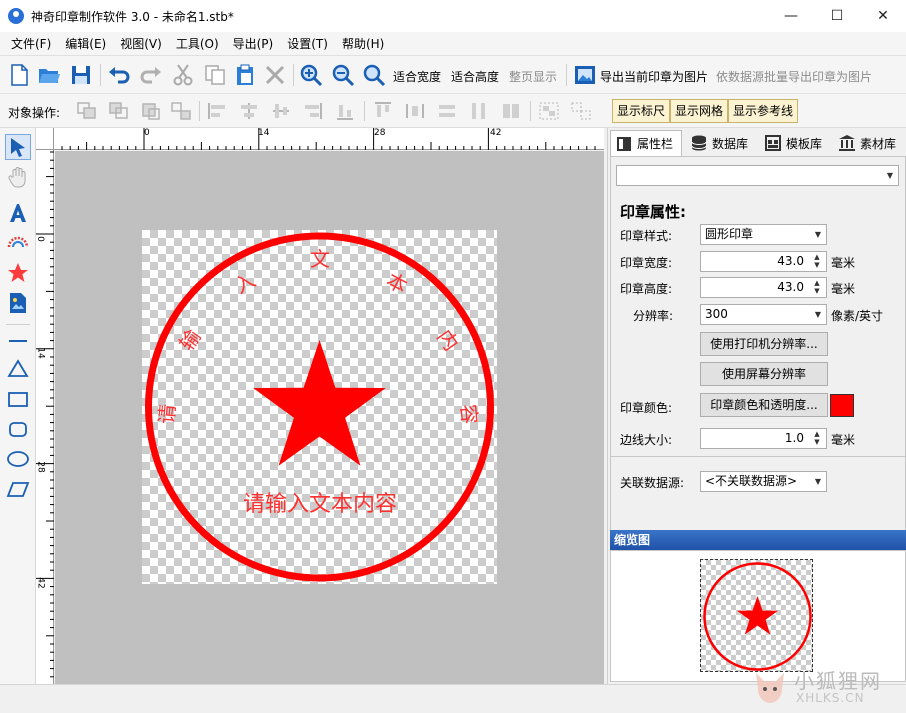  What do you see at coordinates (794, 76) in the screenshot?
I see `export-batch-button: 依数据源批量导出印章为图片` at bounding box center [794, 76].